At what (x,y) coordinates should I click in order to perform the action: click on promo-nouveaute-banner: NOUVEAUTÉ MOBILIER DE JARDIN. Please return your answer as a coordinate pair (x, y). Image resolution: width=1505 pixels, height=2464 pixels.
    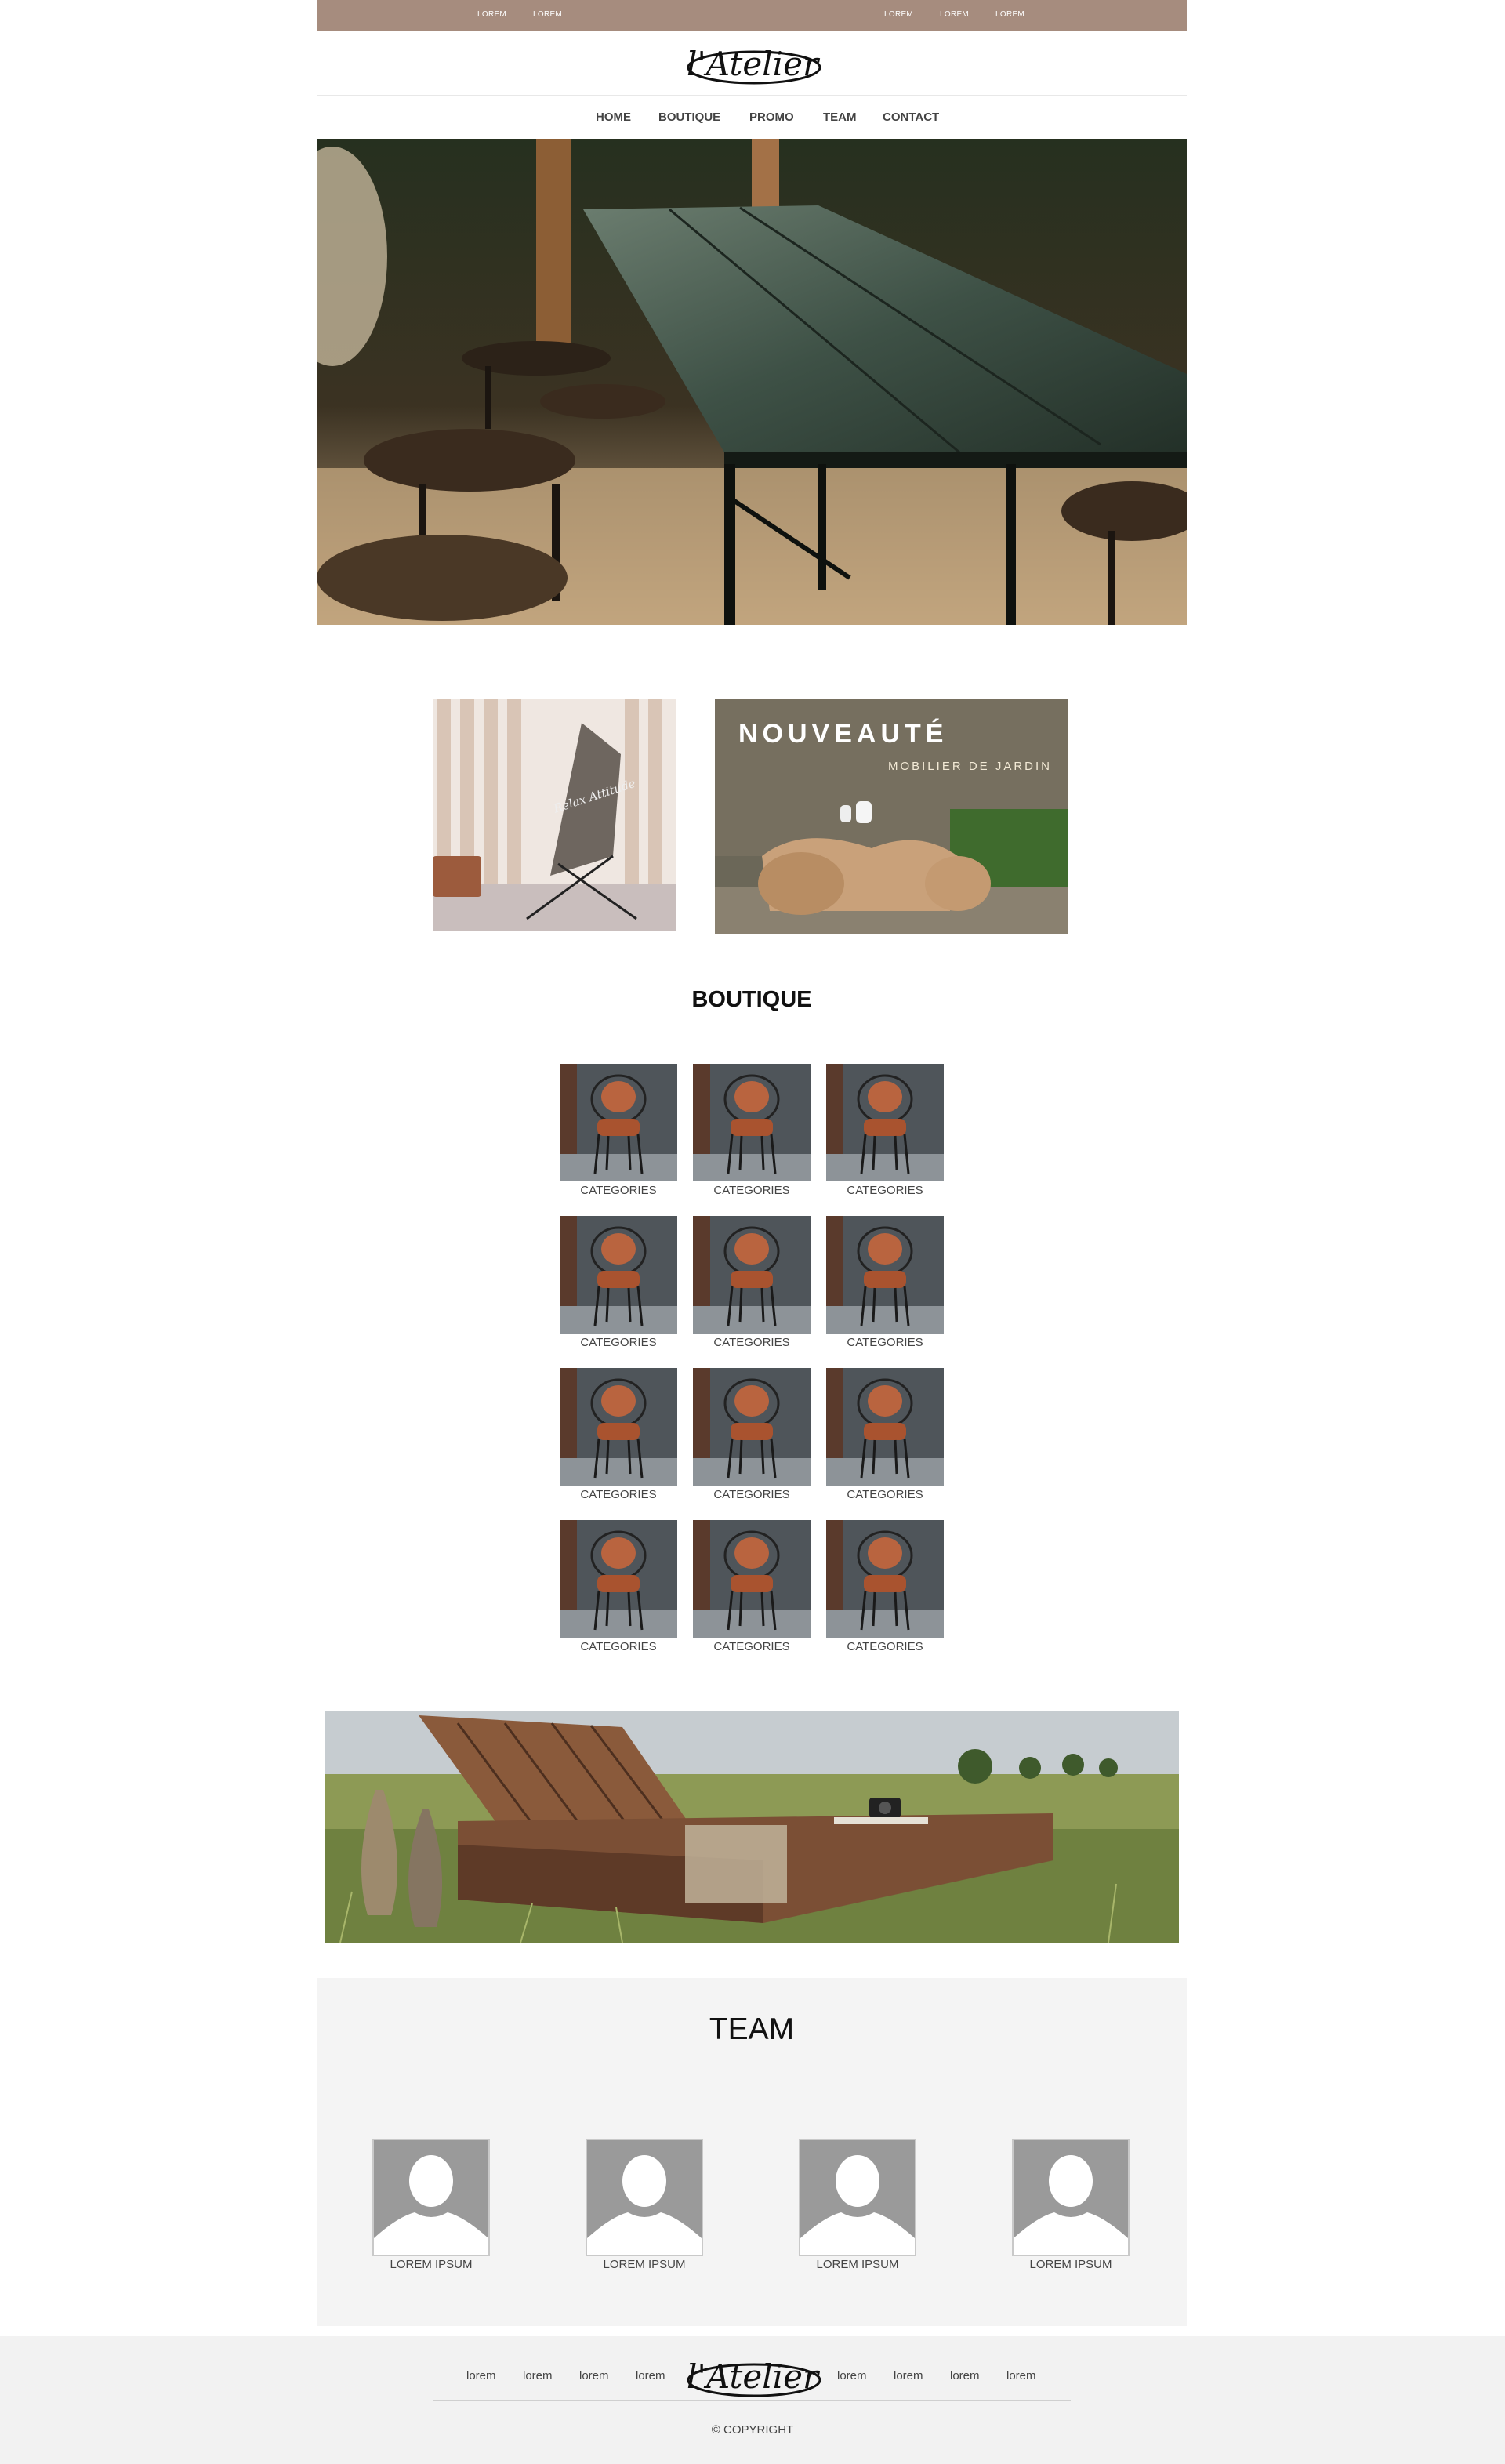
    Looking at the image, I should click on (891, 816).